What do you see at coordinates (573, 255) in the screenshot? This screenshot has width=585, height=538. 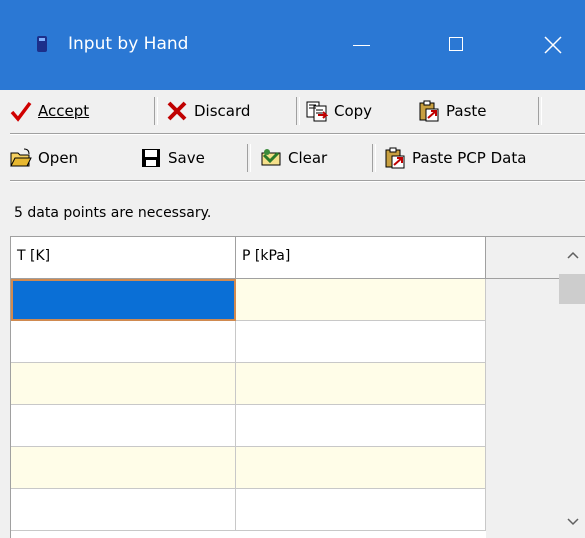 I see `scroll-up-icon` at bounding box center [573, 255].